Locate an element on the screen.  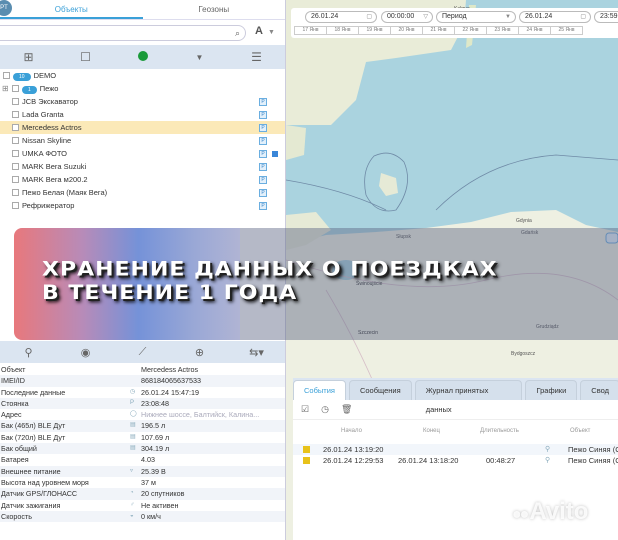
eye-icon: ◉ is located at coordinates (85, 352).